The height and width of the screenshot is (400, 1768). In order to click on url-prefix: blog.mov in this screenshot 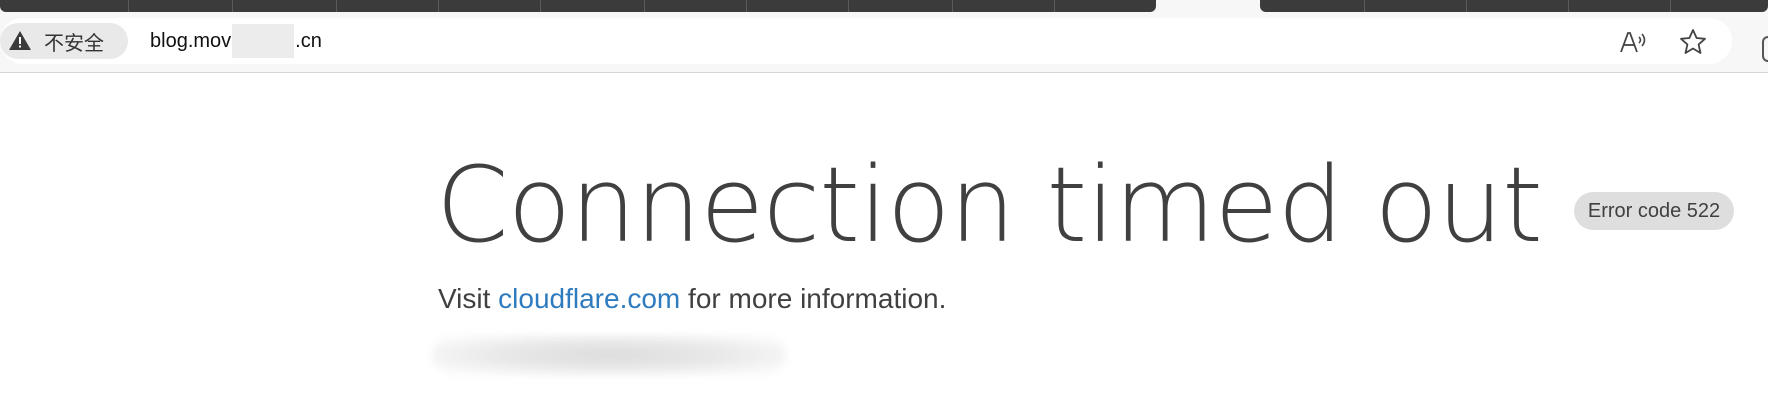, I will do `click(191, 40)`.